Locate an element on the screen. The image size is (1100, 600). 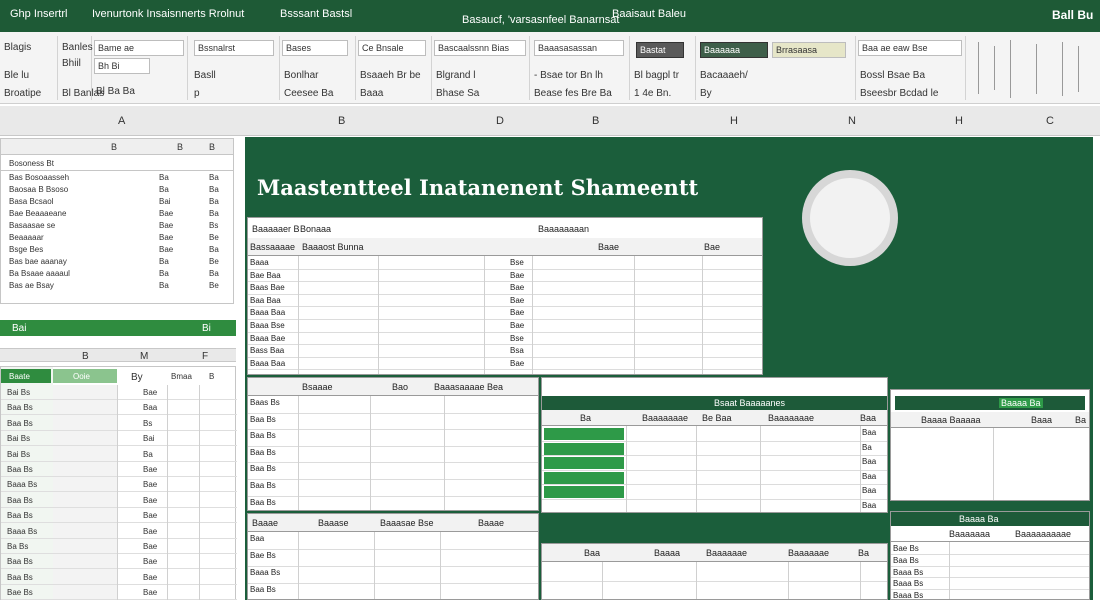
cell-value: Bsa is located at coordinates (517, 350).